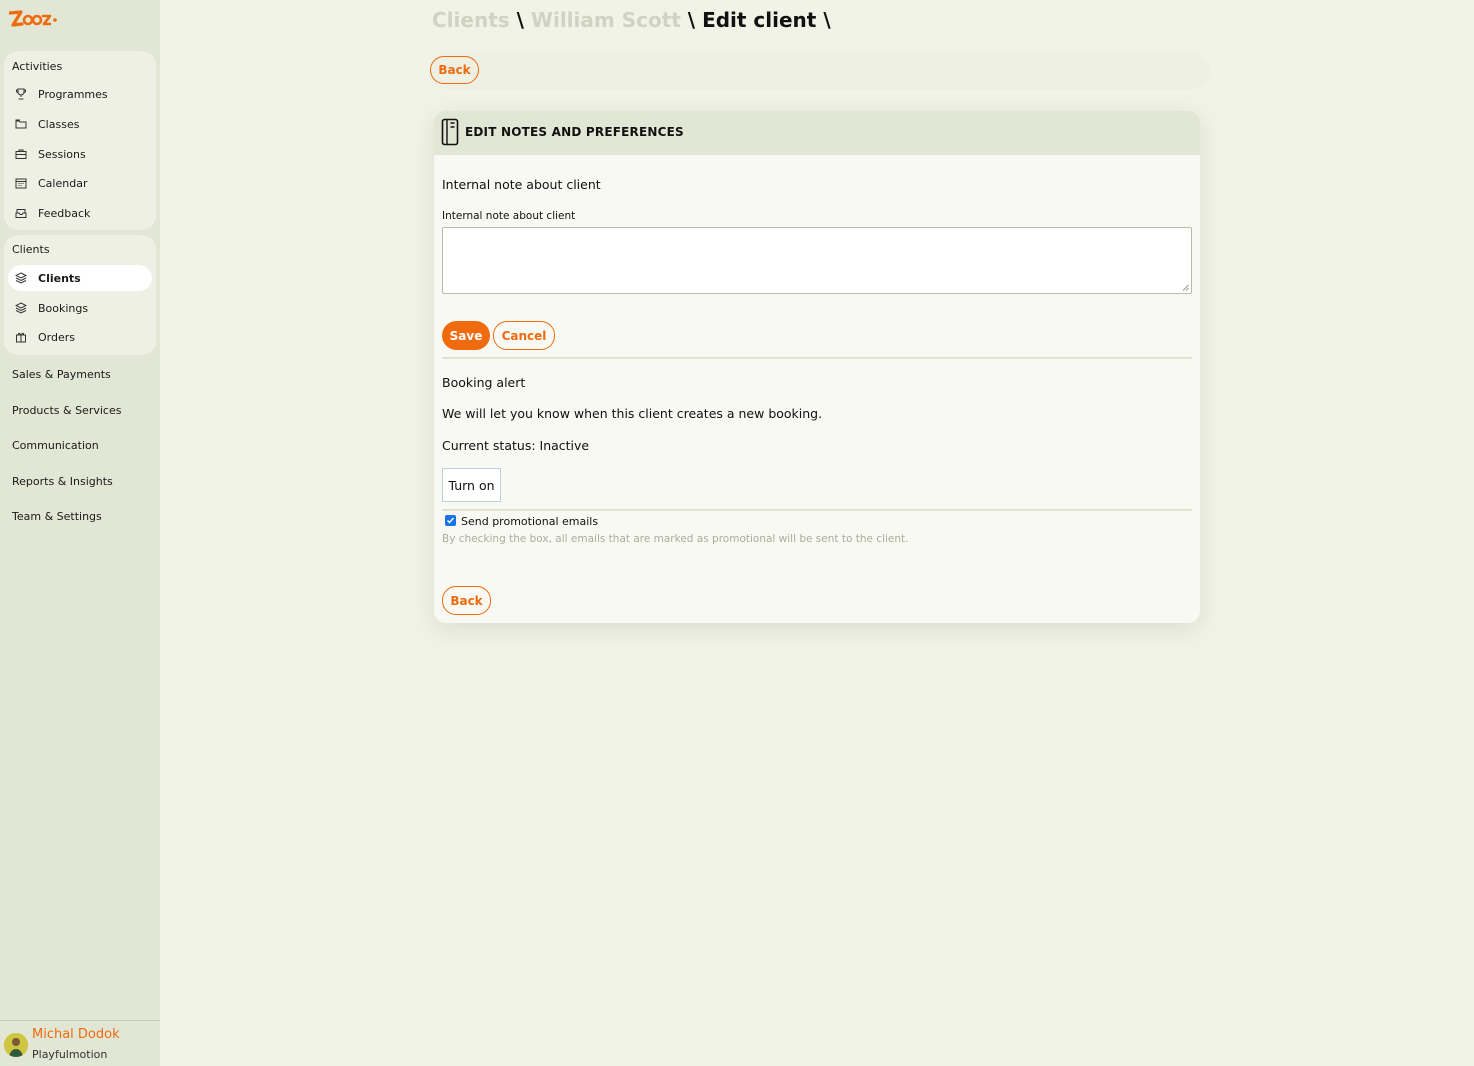  I want to click on sidebar-item-calendar: Calendar, so click(80, 183).